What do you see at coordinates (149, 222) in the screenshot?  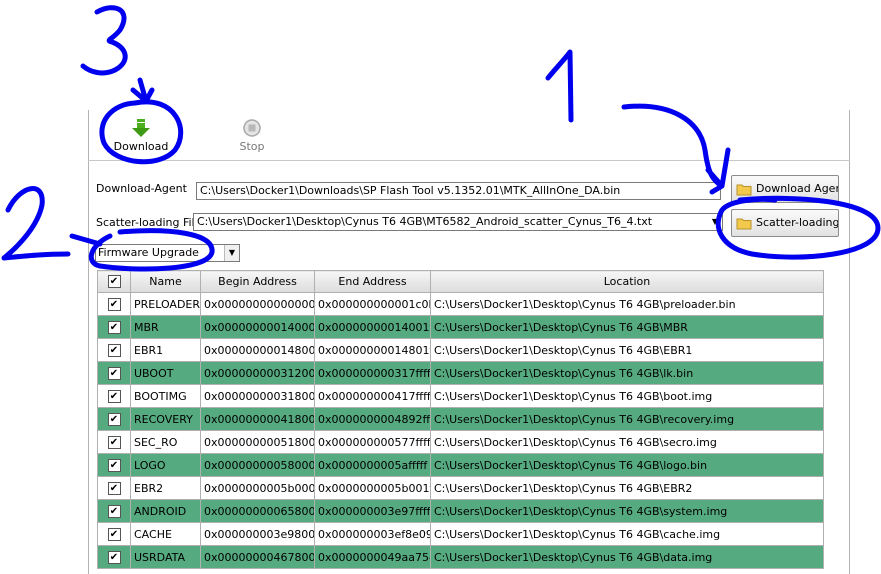 I see `scatter-file-label: Scatter-loading File` at bounding box center [149, 222].